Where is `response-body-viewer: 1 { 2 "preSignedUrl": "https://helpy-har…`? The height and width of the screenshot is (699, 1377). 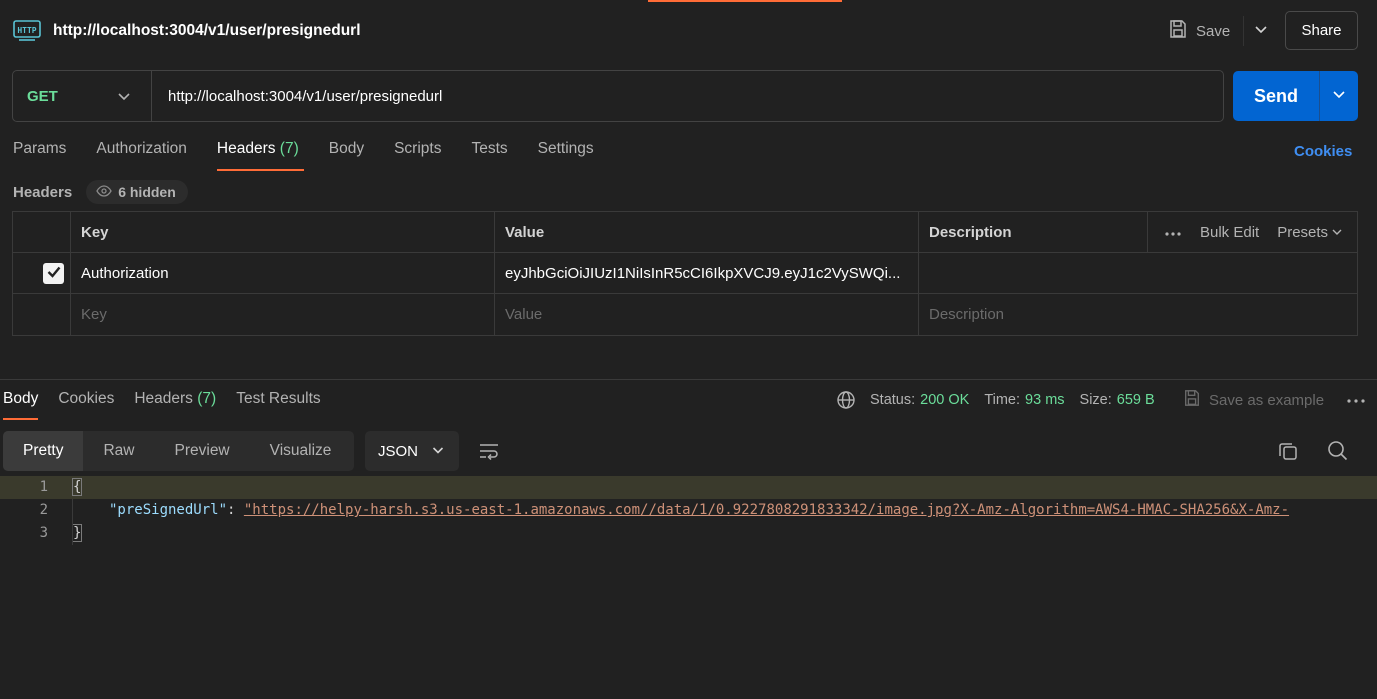 response-body-viewer: 1 { 2 "preSignedUrl": "https://helpy-har… is located at coordinates (688, 510).